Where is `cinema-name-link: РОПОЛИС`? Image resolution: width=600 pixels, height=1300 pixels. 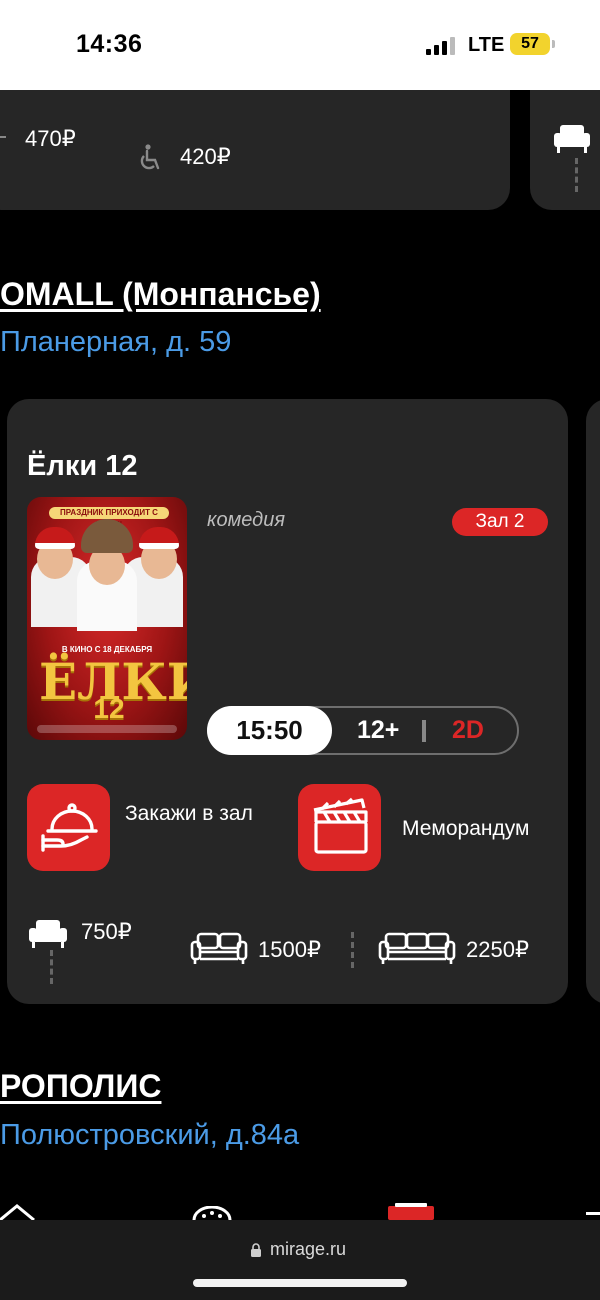 cinema-name-link: РОПОЛИС is located at coordinates (80, 1086).